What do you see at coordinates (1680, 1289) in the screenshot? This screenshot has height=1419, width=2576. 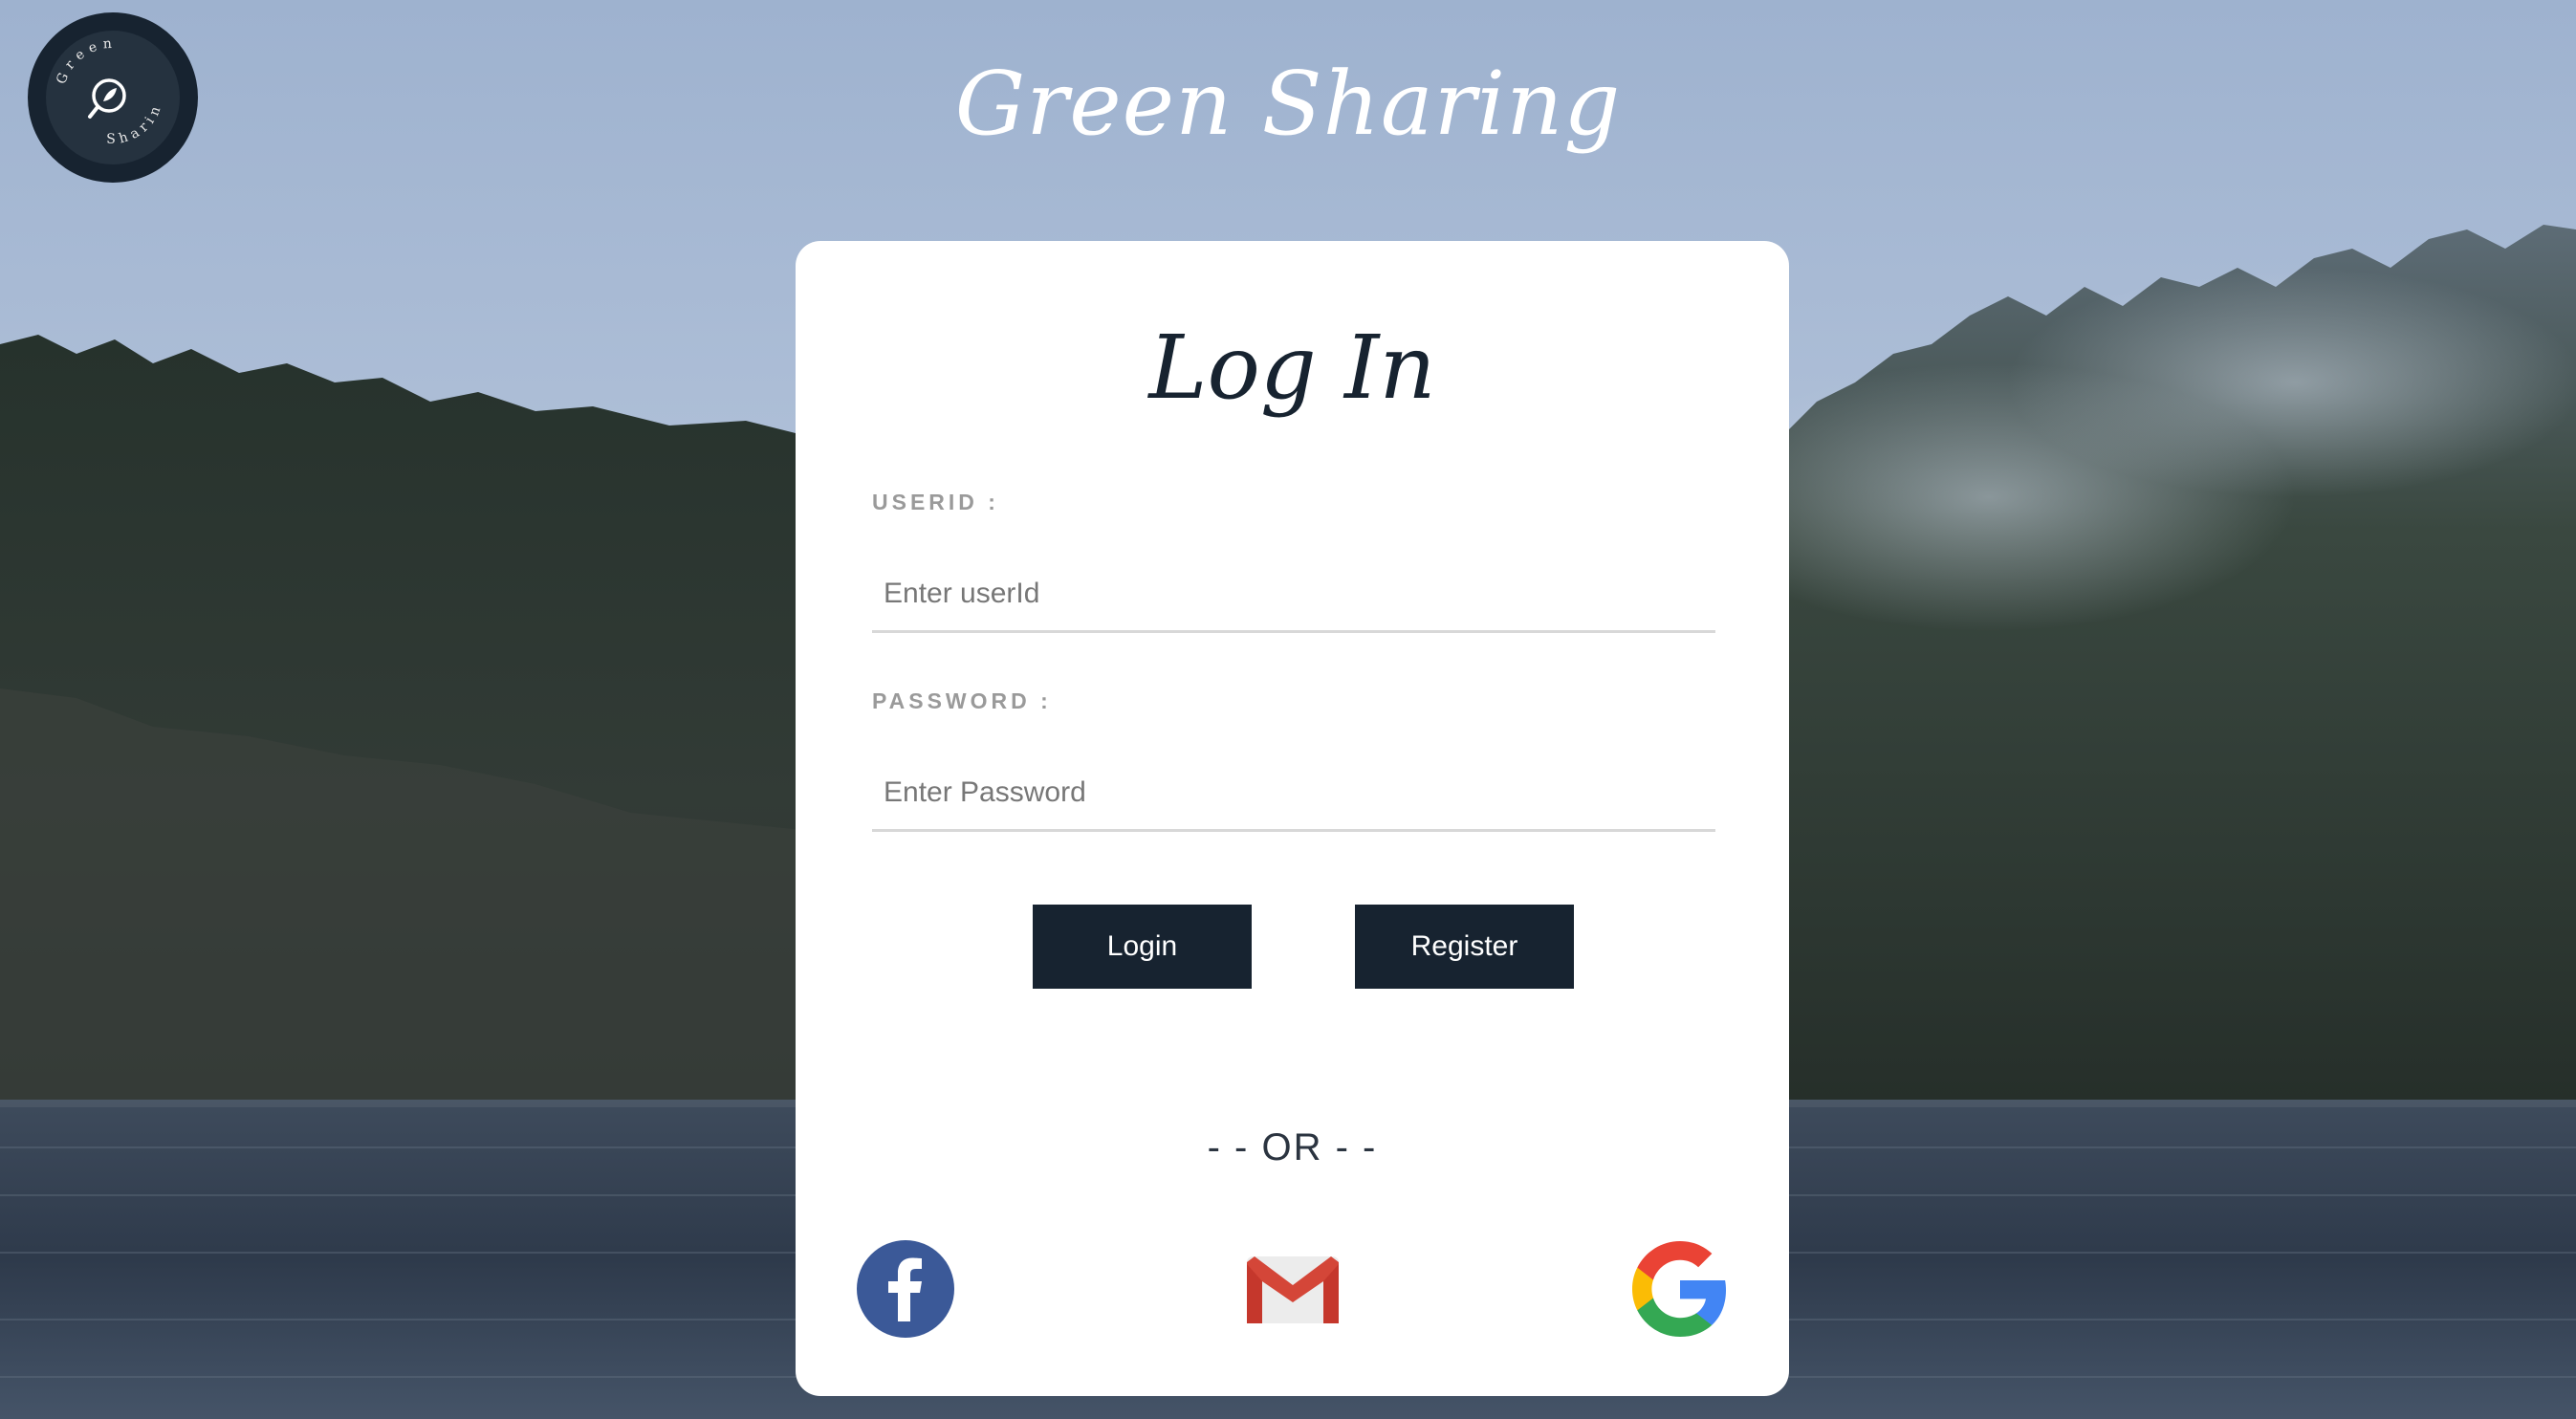 I see `google-icon` at bounding box center [1680, 1289].